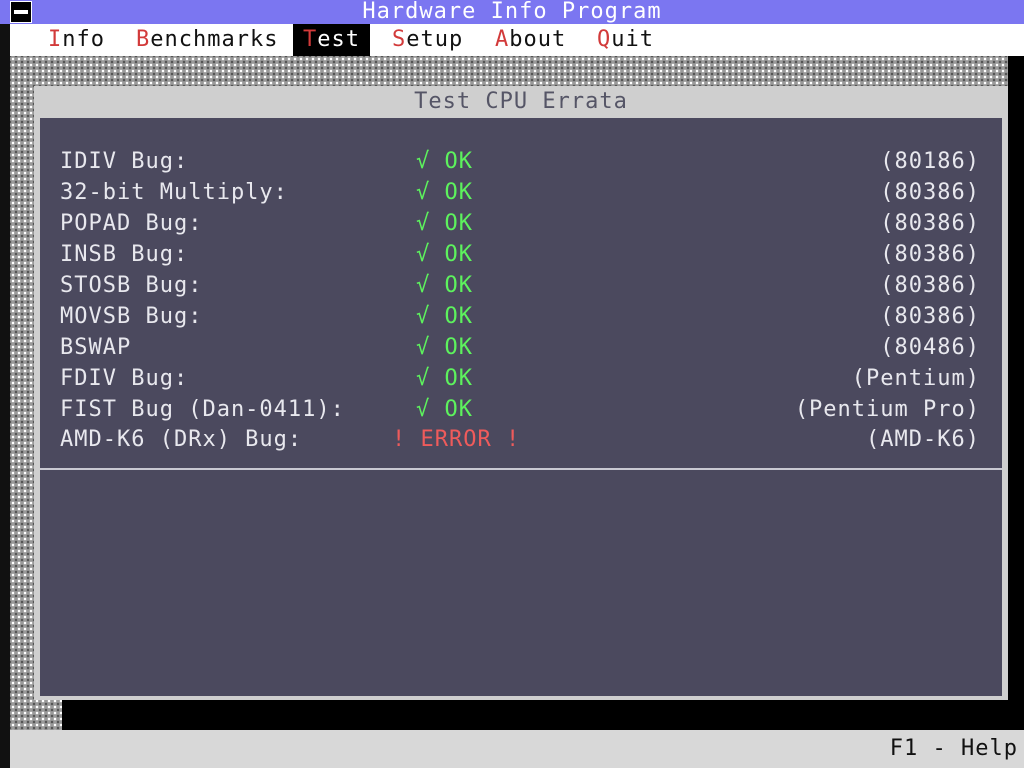 This screenshot has height=768, width=1024. What do you see at coordinates (521, 193) in the screenshot?
I see `test-row-32bit-multiply: 32-bit Multiply: √ OK (80386)` at bounding box center [521, 193].